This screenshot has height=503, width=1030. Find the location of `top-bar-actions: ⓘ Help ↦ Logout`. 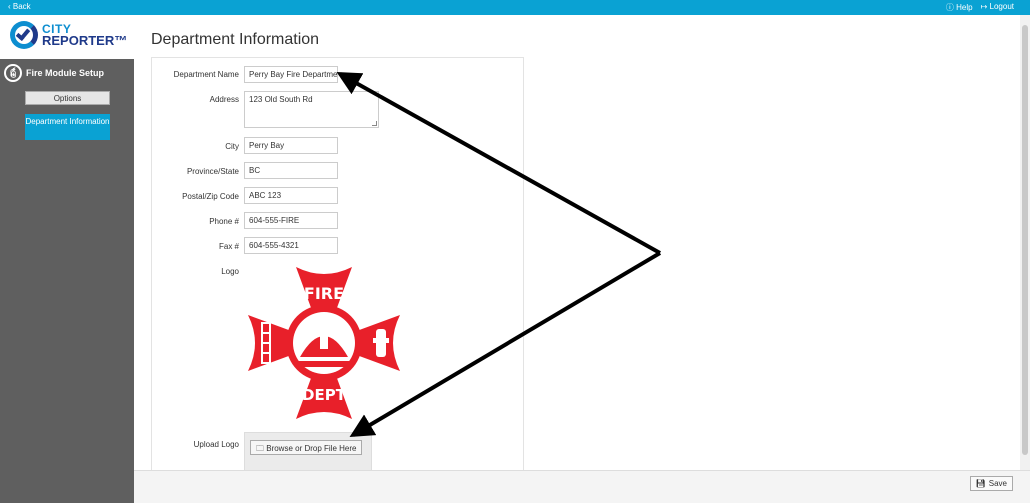

top-bar-actions: ⓘ Help ↦ Logout is located at coordinates (980, 7).